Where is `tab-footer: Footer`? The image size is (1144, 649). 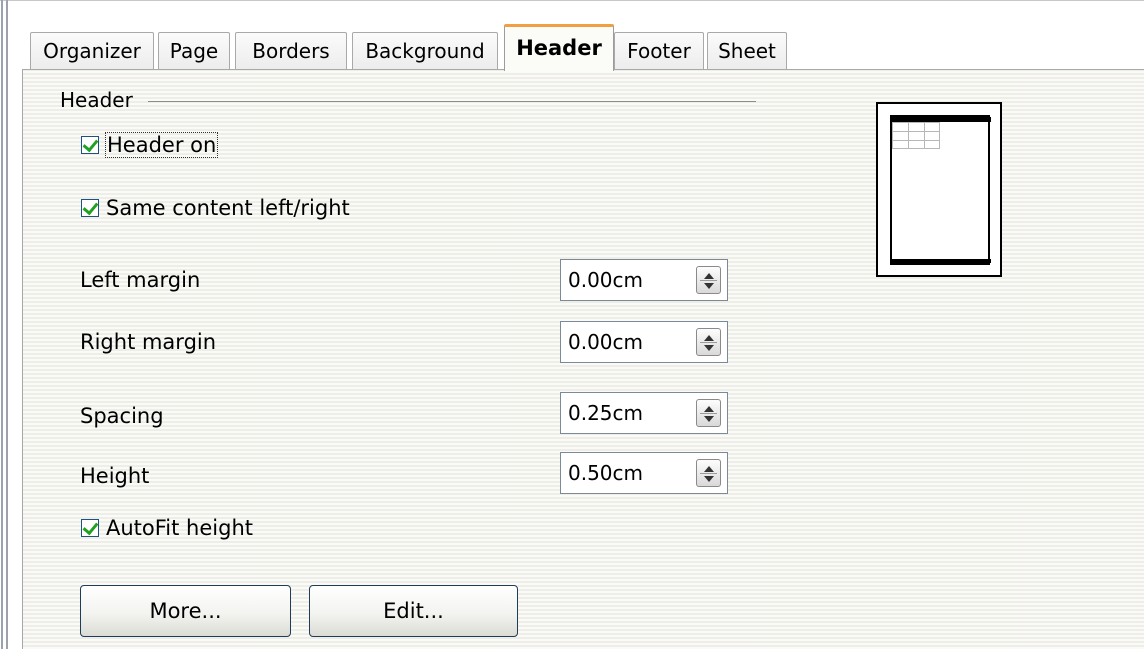
tab-footer: Footer is located at coordinates (659, 51).